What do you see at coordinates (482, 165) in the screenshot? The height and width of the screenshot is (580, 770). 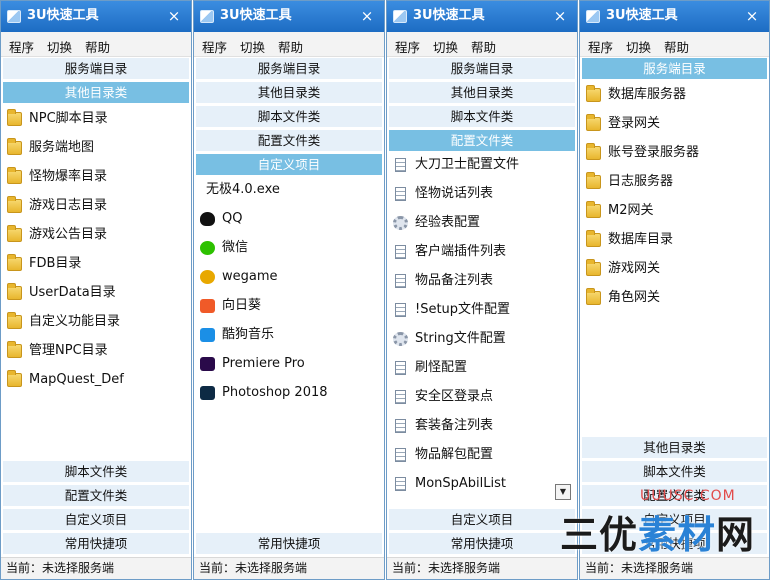 I see `list-item: 大刀卫士配置文件` at bounding box center [482, 165].